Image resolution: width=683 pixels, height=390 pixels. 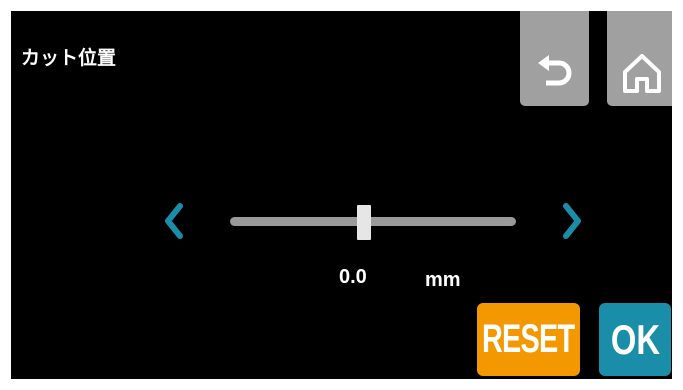 I want to click on back-button, so click(x=554, y=58).